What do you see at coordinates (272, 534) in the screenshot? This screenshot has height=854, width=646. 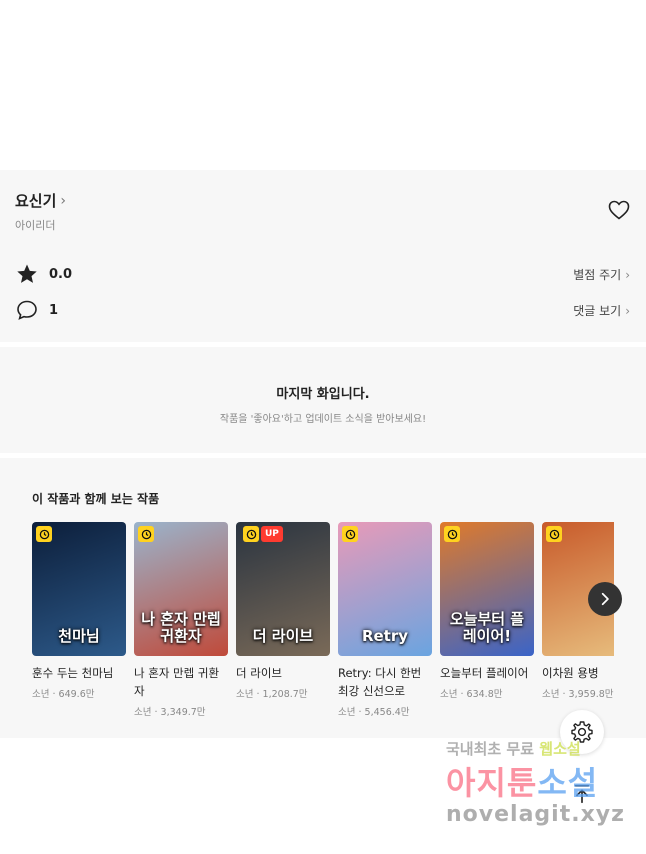 I see `up-tag: UP` at bounding box center [272, 534].